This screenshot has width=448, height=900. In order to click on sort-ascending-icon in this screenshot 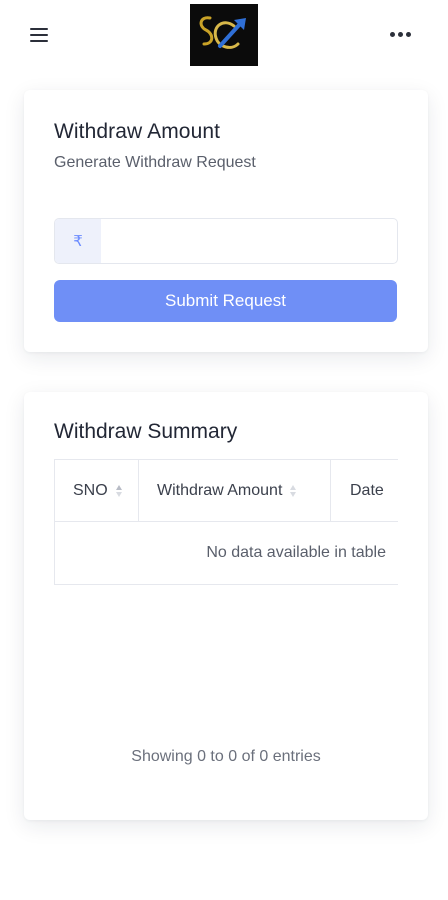, I will do `click(119, 491)`.